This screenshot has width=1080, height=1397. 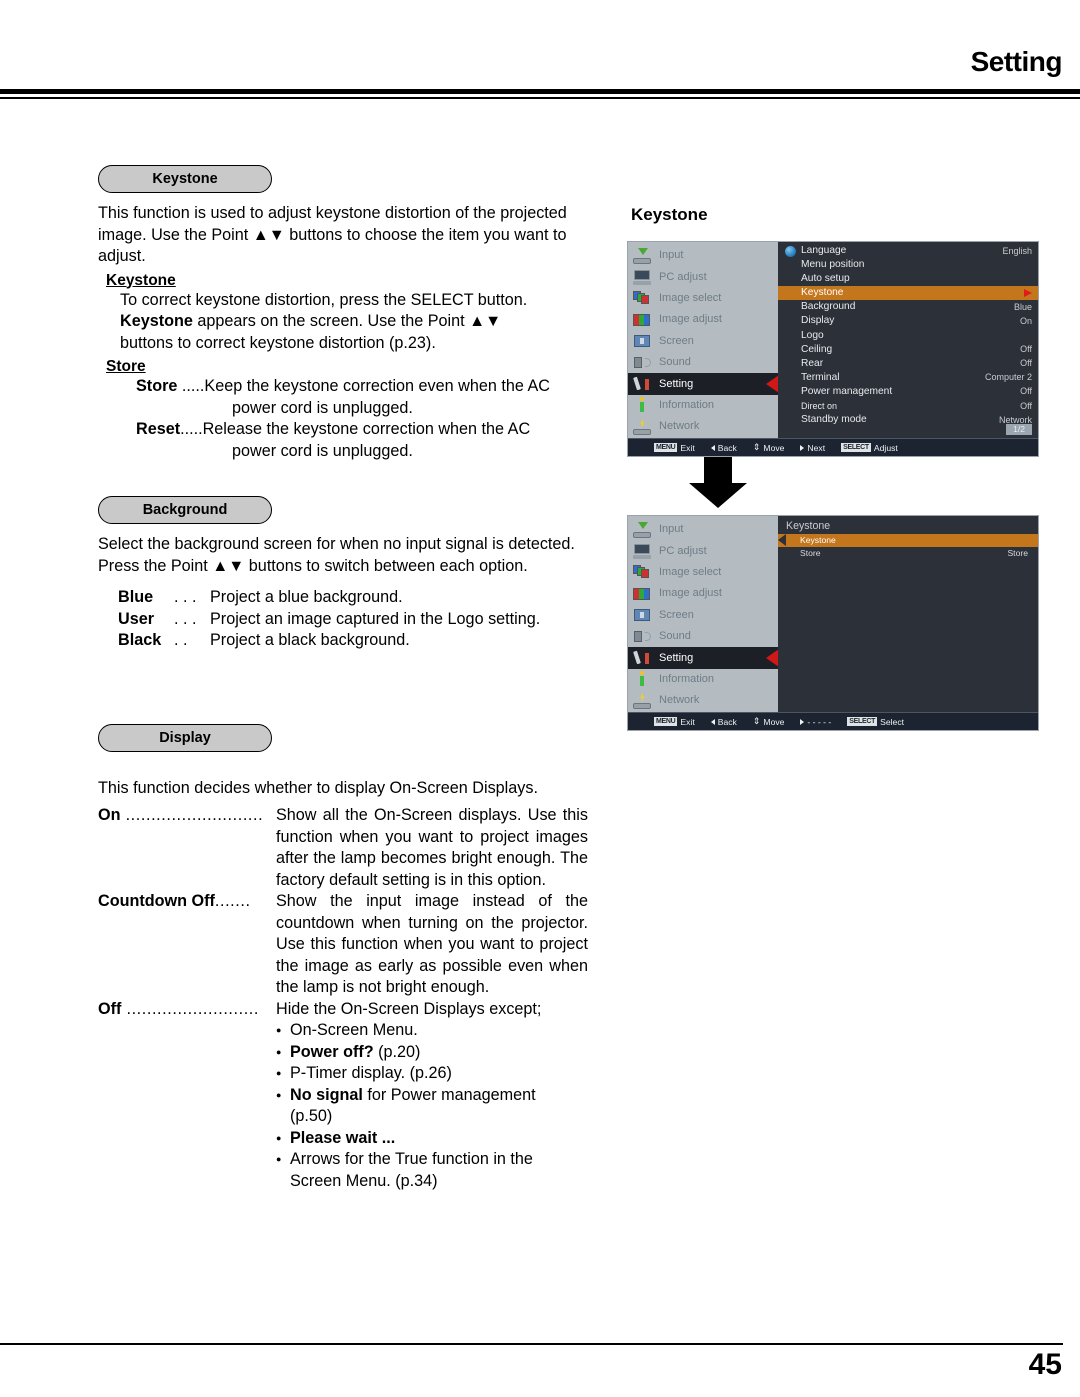 What do you see at coordinates (1008, 377) in the screenshot?
I see `osd-row-value: Computer 2` at bounding box center [1008, 377].